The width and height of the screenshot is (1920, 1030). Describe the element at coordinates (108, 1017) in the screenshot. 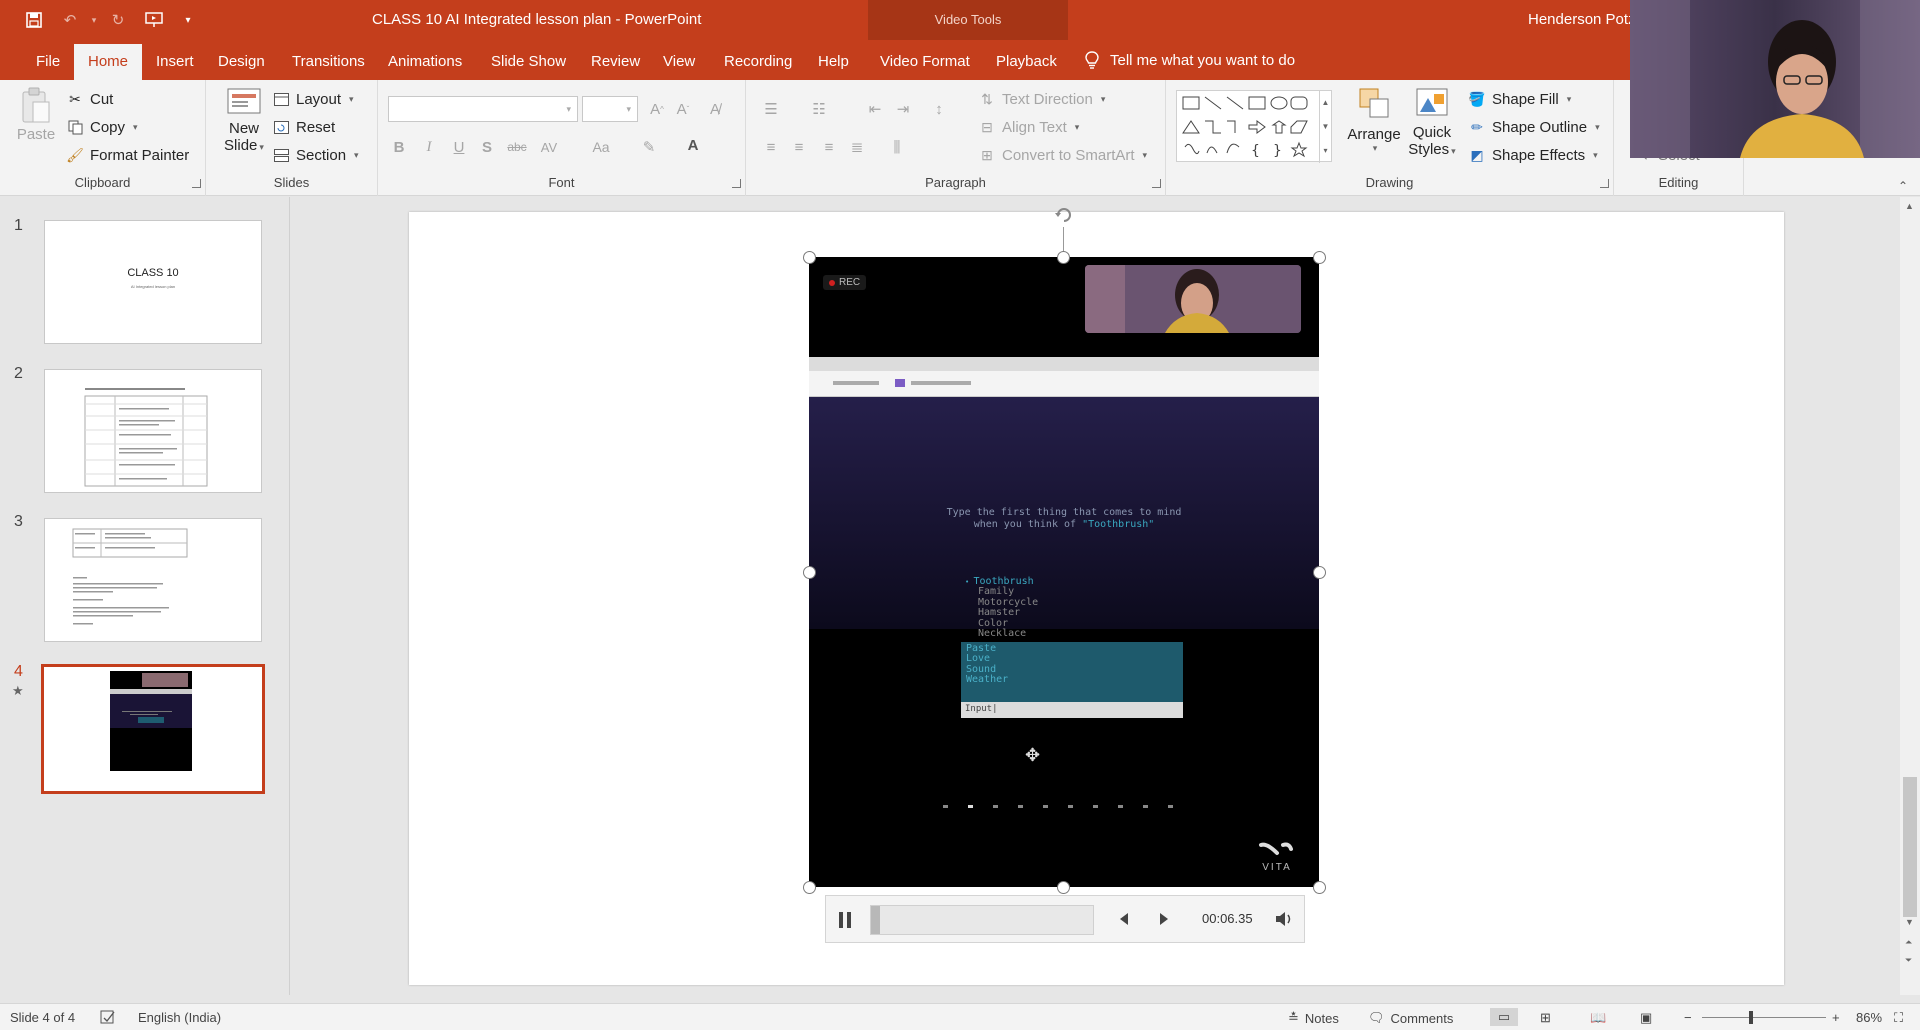

I see `spelling-icon` at that location.